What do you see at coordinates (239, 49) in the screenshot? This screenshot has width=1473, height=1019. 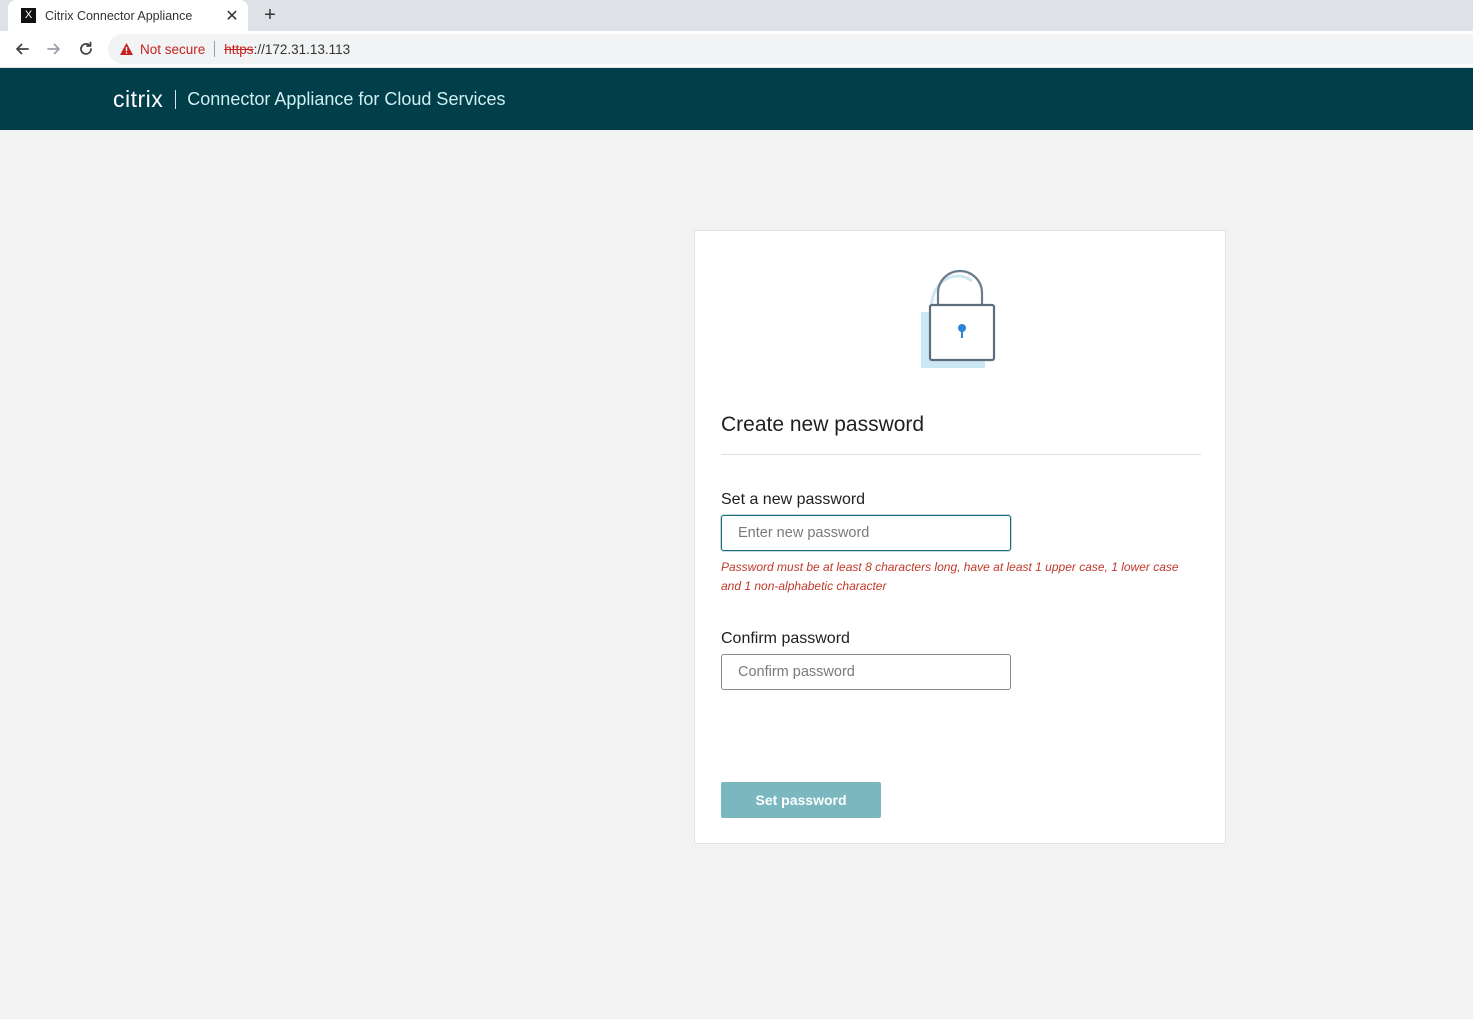 I see `url-scheme: https` at bounding box center [239, 49].